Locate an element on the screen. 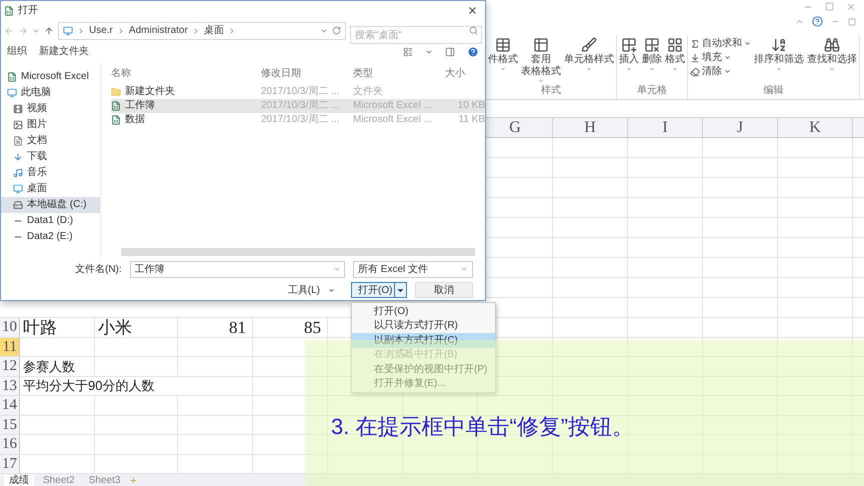 Image resolution: width=864 pixels, height=486 pixels. group-label: 编辑 is located at coordinates (774, 91).